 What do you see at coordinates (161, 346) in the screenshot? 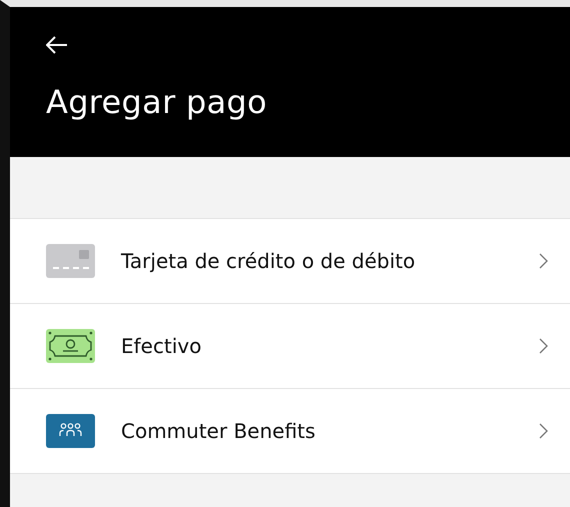
I see `payment-method-label: Efectivo` at bounding box center [161, 346].